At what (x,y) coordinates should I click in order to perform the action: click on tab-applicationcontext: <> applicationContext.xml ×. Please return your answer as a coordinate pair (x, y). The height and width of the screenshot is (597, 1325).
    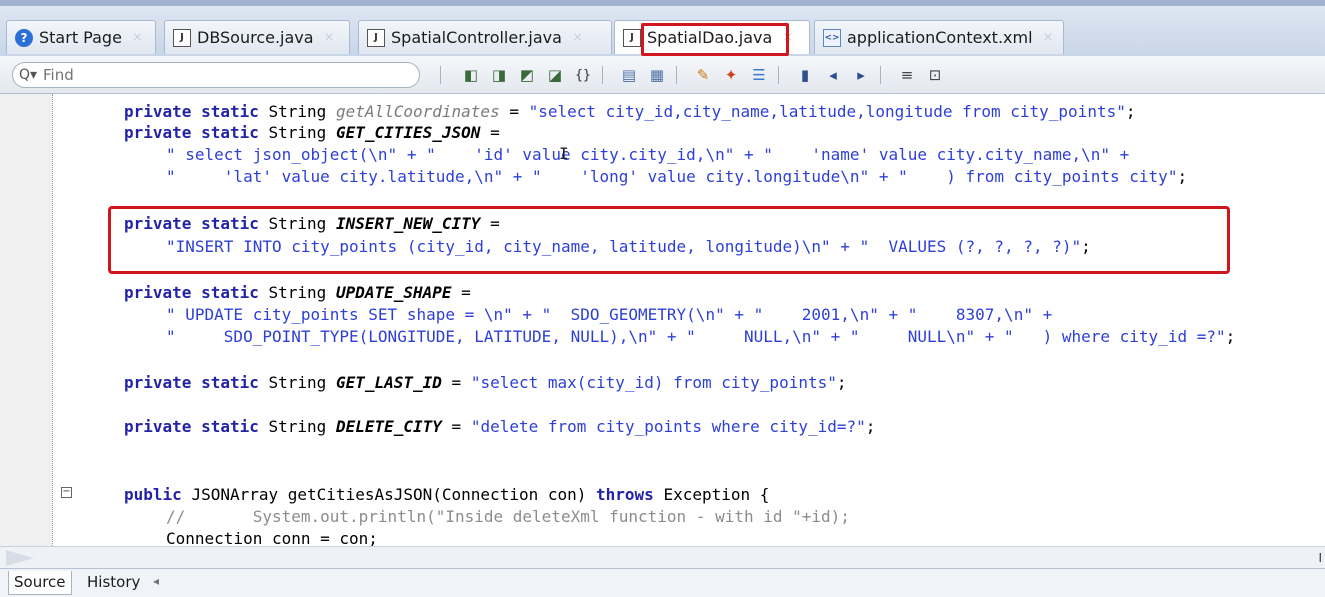
    Looking at the image, I should click on (939, 37).